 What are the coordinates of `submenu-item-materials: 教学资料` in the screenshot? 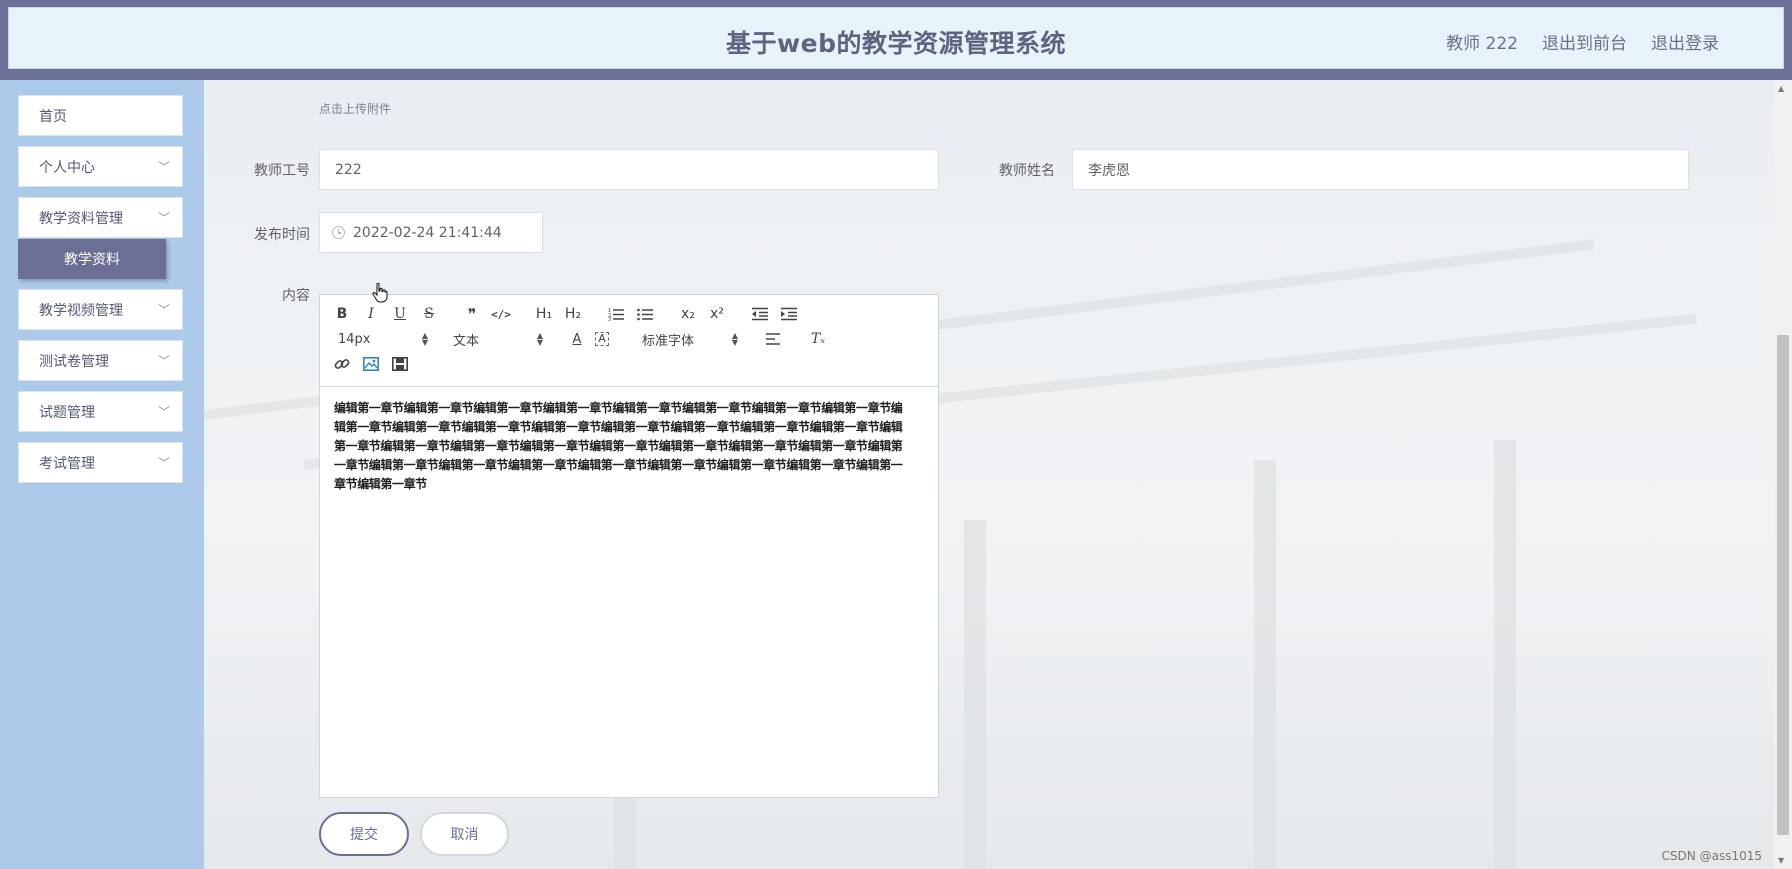 It's located at (92, 259).